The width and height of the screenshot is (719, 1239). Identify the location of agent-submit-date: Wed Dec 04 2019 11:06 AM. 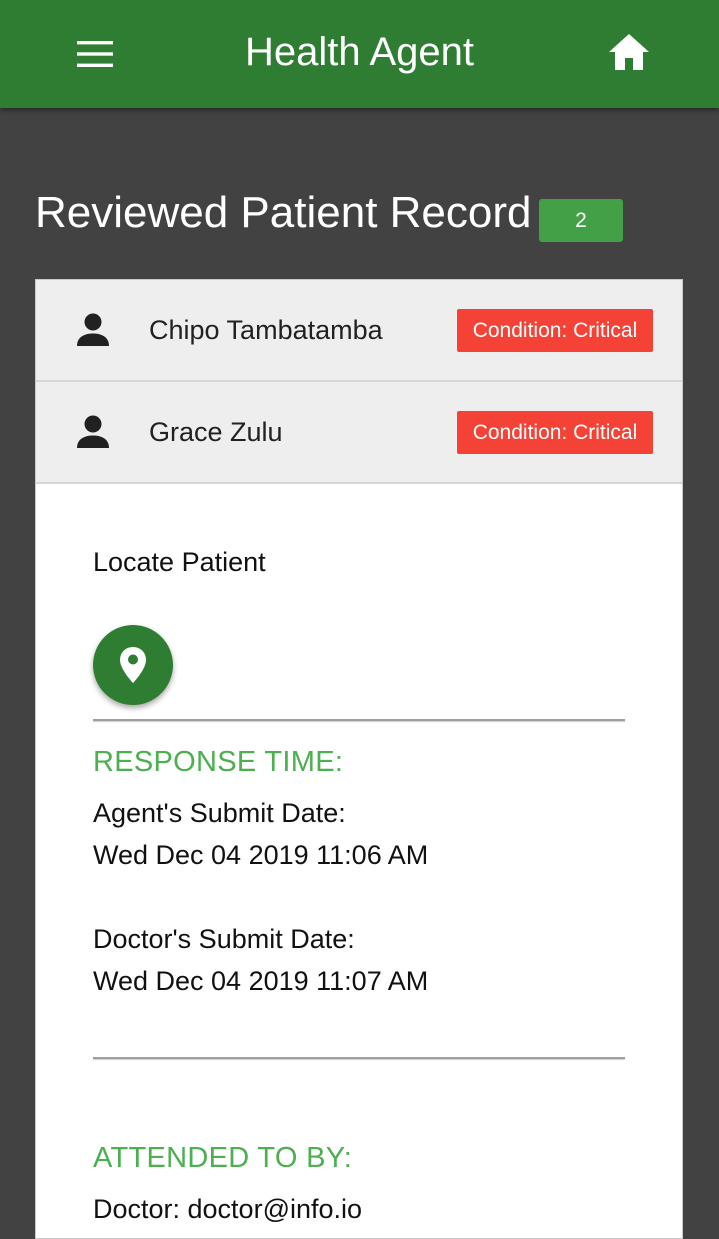
(261, 855).